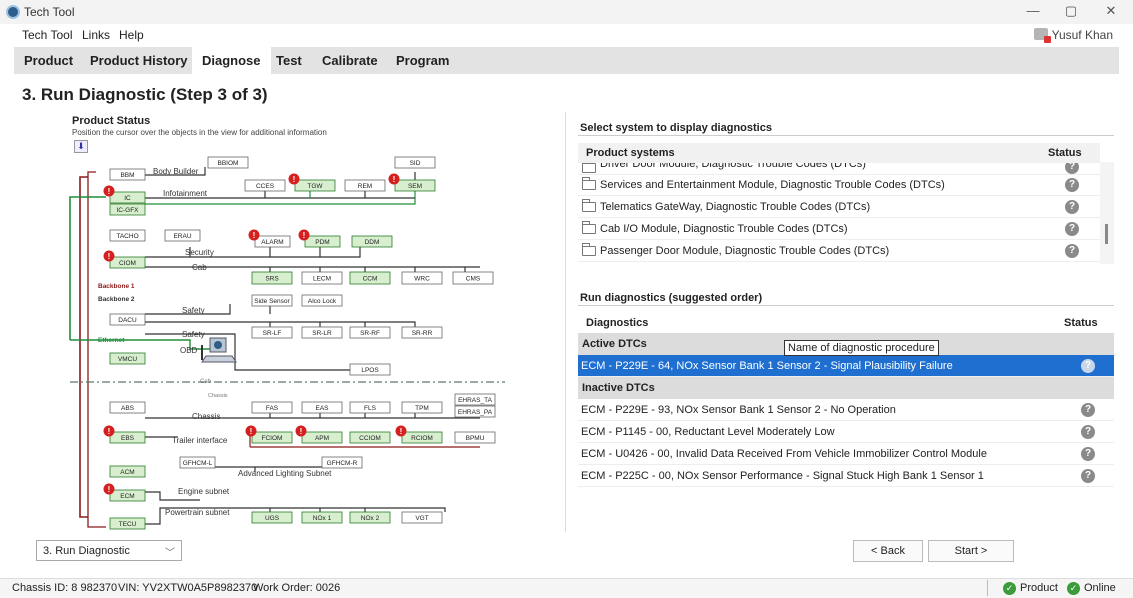  I want to click on ecu-node-tacho: TACHO, so click(127, 235).